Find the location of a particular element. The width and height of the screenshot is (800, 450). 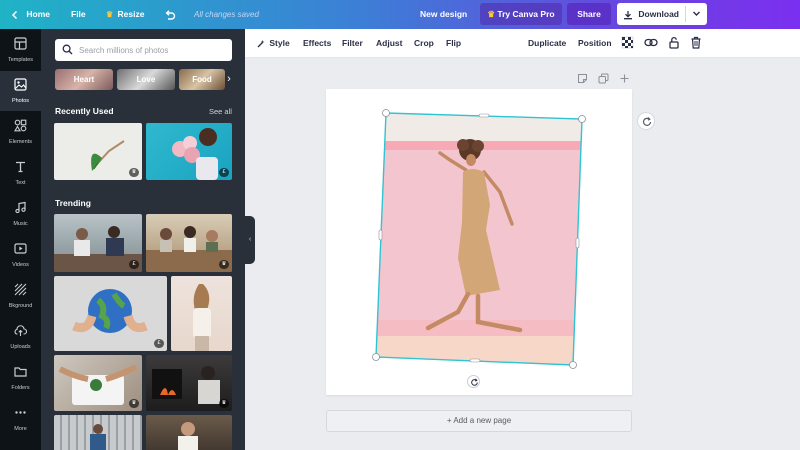

chevron-left-icon is located at coordinates (14, 14).